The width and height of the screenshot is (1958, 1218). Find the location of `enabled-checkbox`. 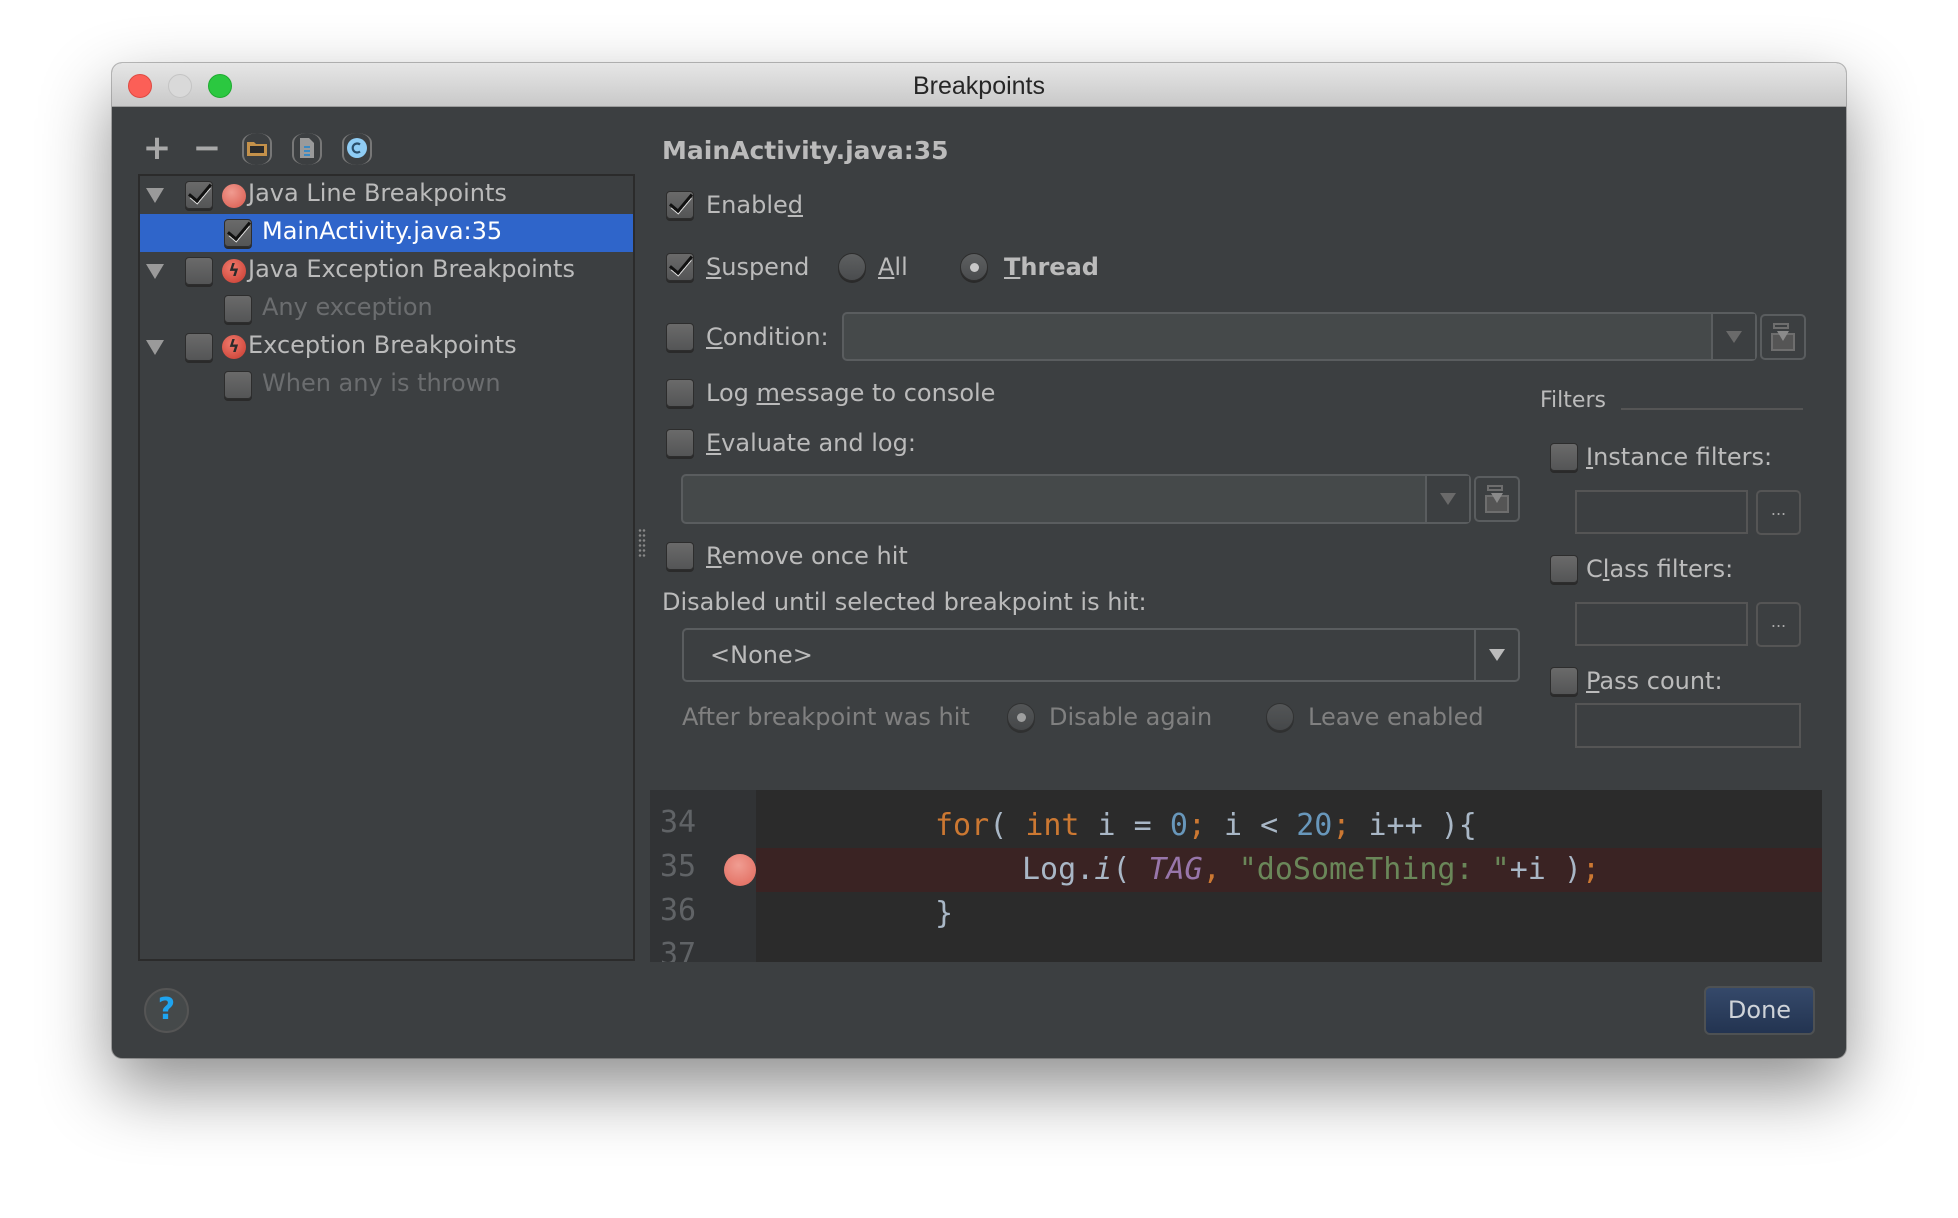

enabled-checkbox is located at coordinates (680, 205).